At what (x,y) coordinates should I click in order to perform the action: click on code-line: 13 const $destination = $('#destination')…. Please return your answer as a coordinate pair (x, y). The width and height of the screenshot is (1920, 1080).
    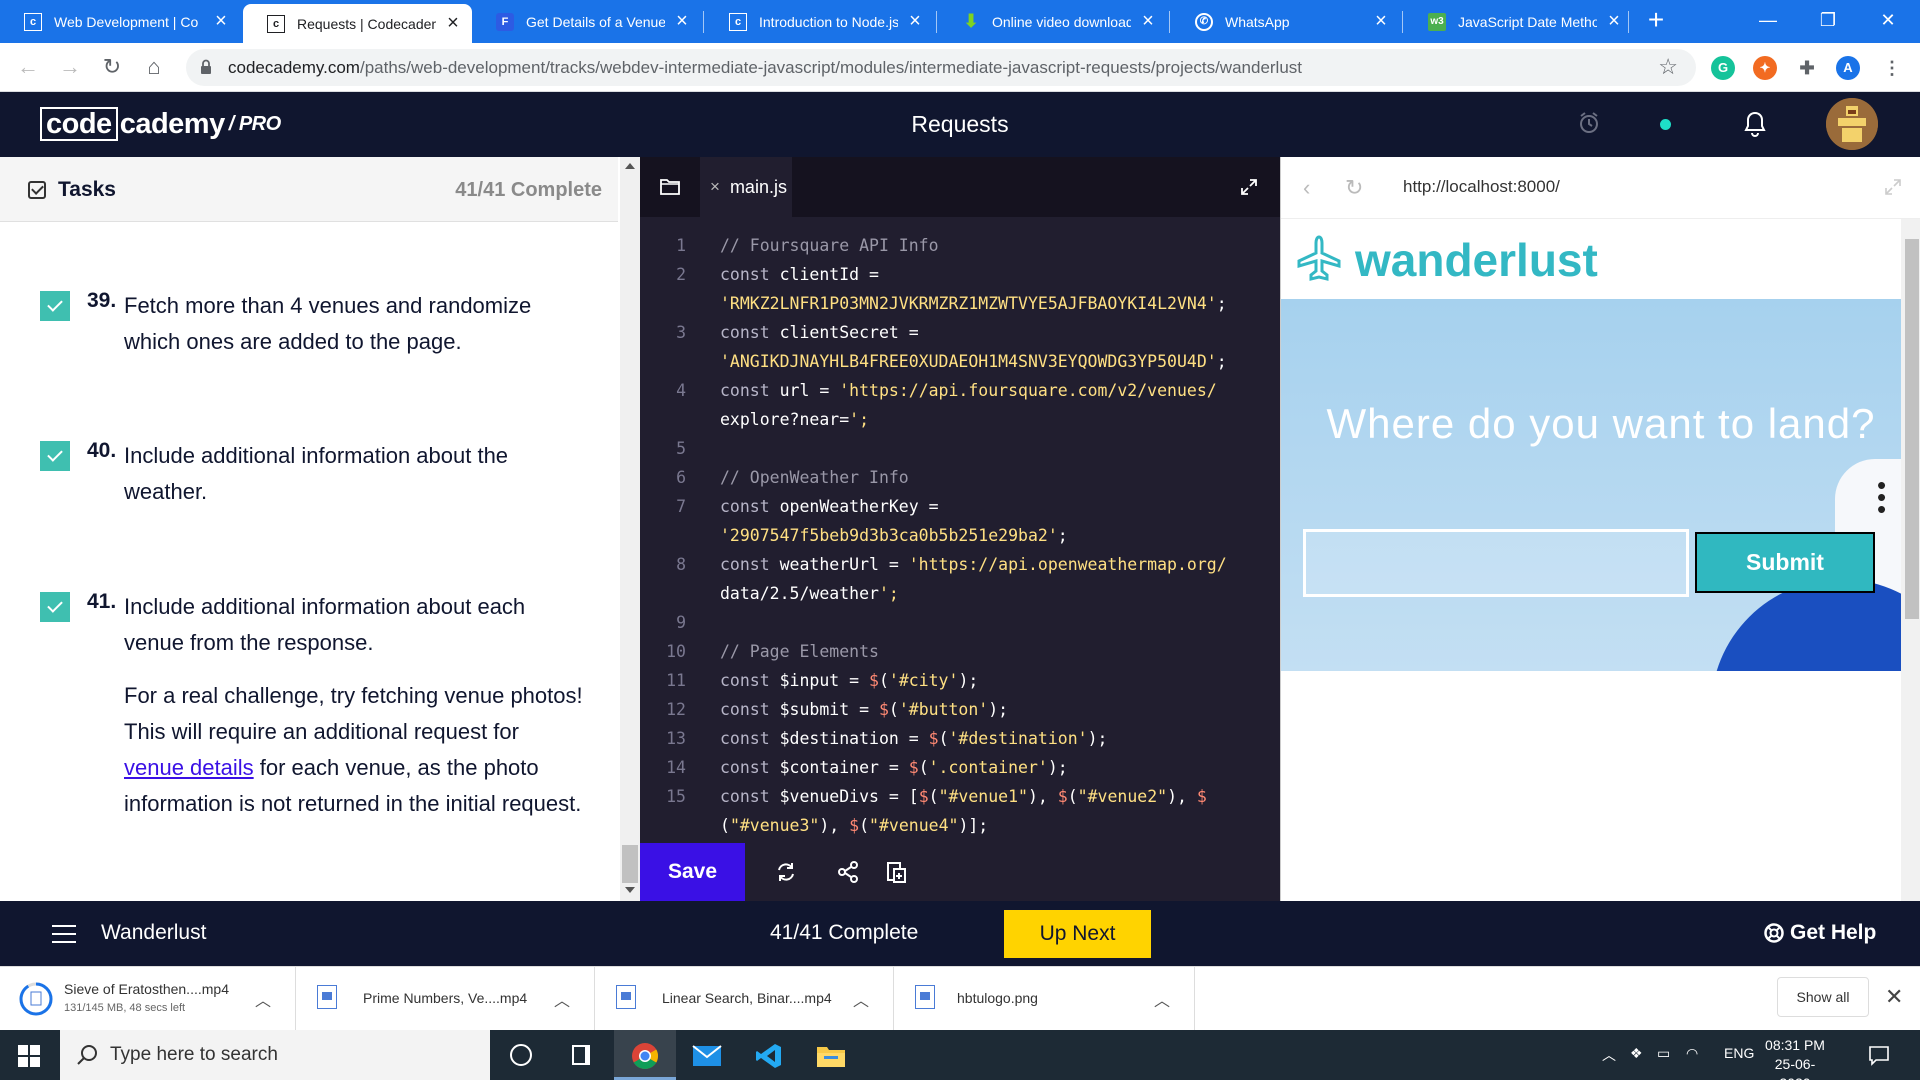
    Looking at the image, I should click on (960, 738).